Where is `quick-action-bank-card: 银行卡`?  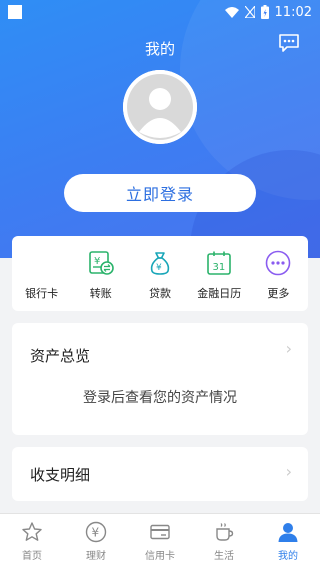 quick-action-bank-card: 银行卡 is located at coordinates (41, 273).